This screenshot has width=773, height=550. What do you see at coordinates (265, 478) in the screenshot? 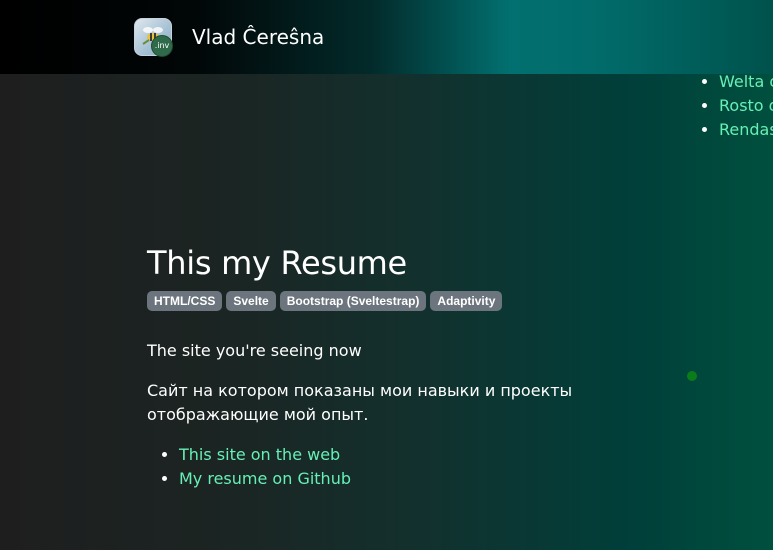
I see `github-link: My resume on Github` at bounding box center [265, 478].